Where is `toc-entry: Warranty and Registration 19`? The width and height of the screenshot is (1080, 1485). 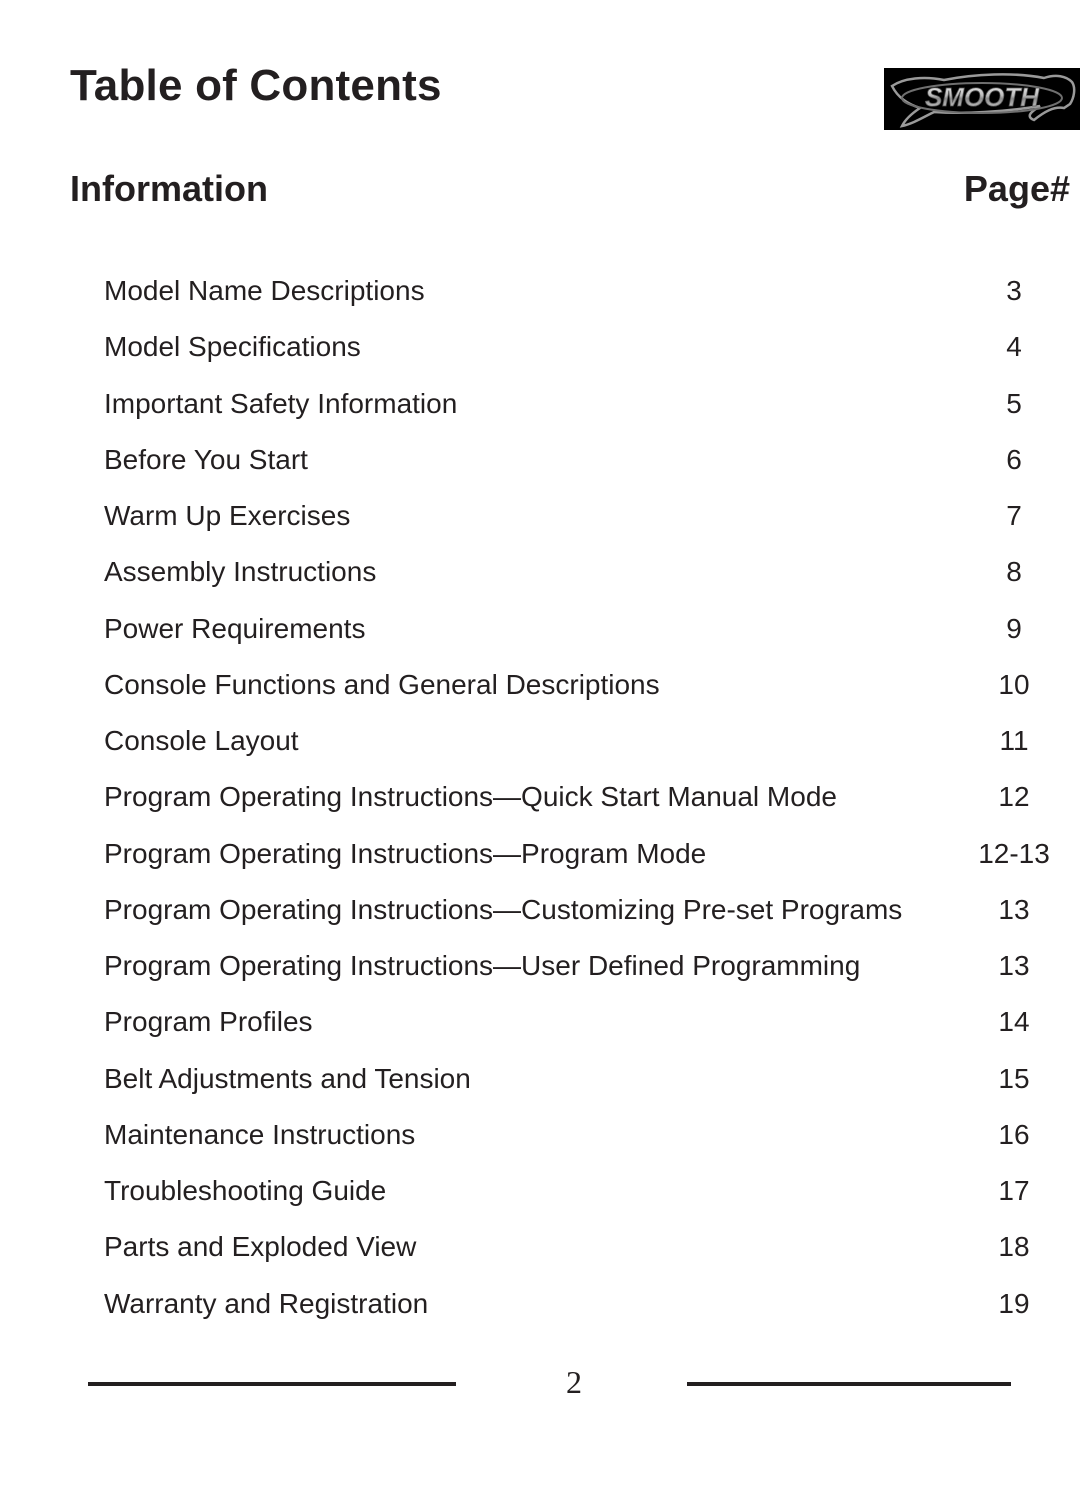 toc-entry: Warranty and Registration 19 is located at coordinates (540, 1304).